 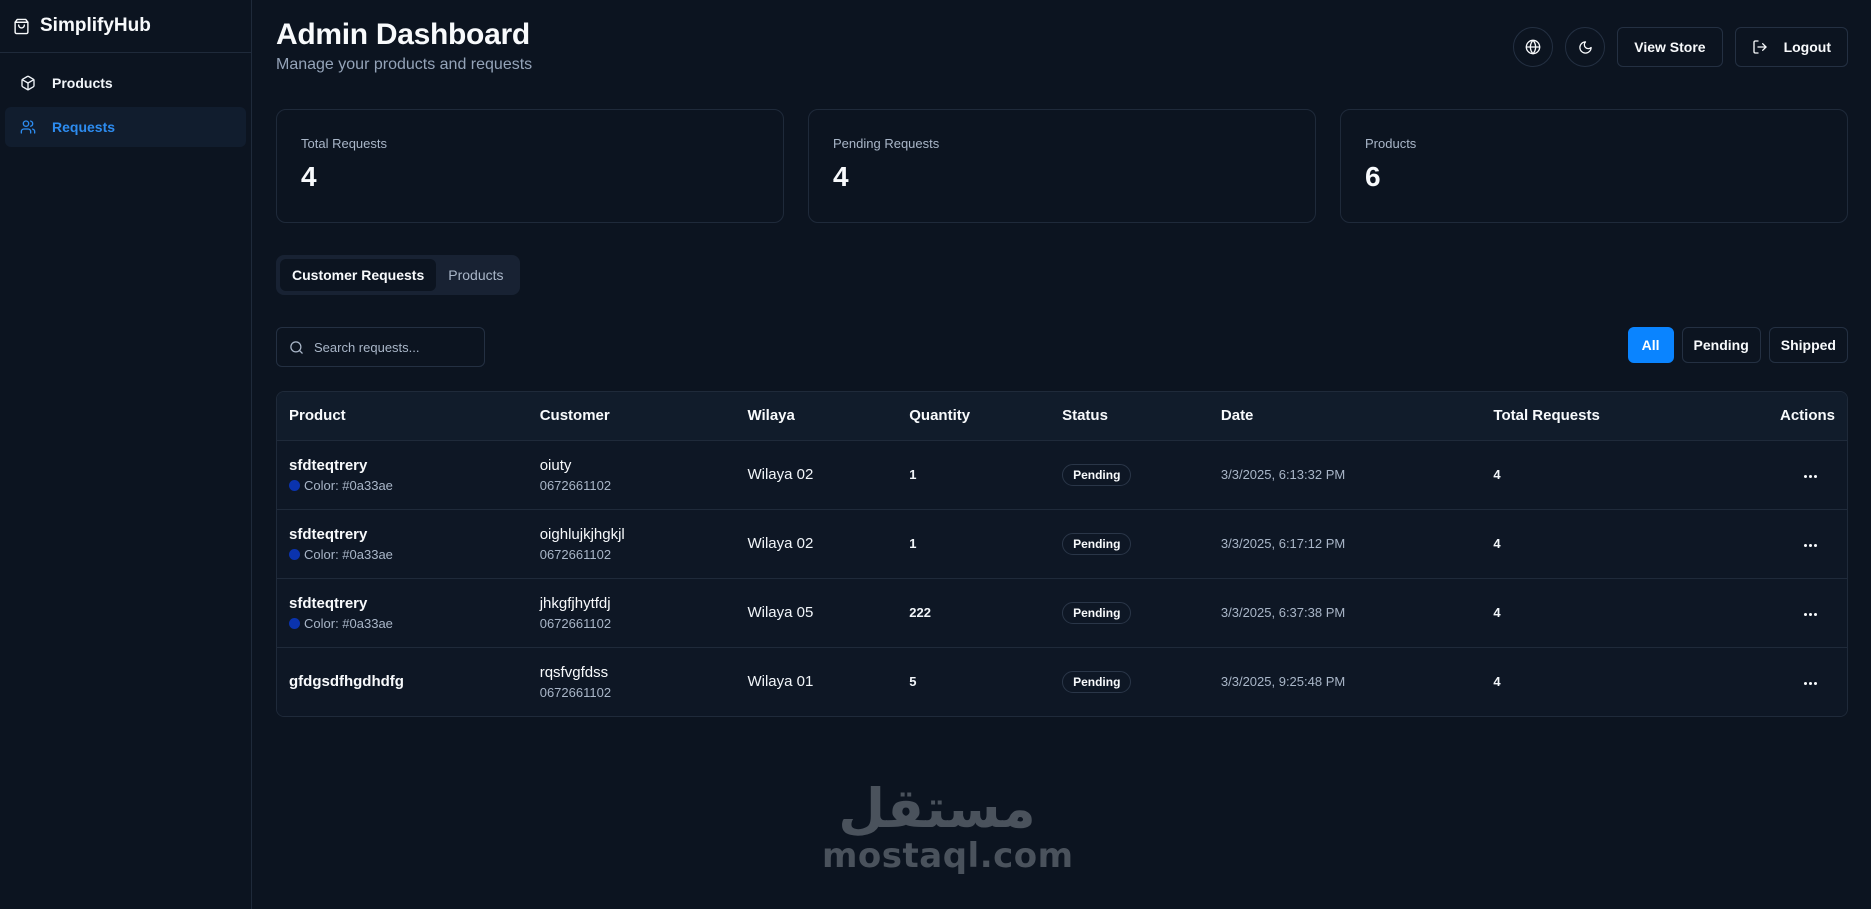 What do you see at coordinates (95, 25) in the screenshot?
I see `brand-name: SimplifyHub` at bounding box center [95, 25].